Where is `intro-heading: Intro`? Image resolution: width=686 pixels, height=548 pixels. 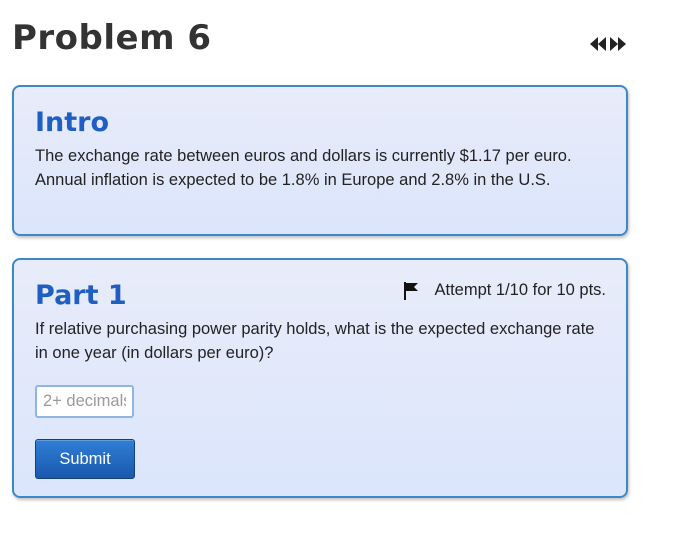 intro-heading: Intro is located at coordinates (72, 122).